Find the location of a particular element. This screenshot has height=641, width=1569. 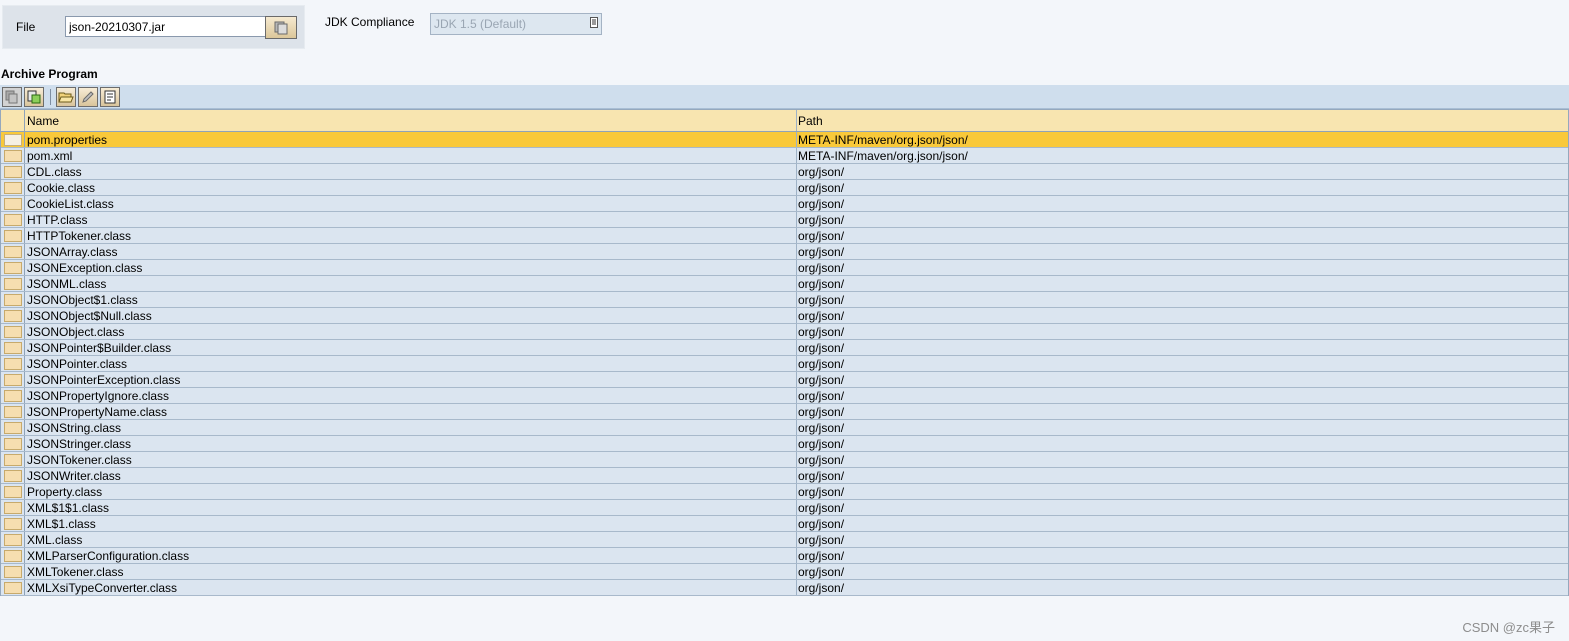

table-row: JSONPropertyName.class org/json/ is located at coordinates (784, 412).